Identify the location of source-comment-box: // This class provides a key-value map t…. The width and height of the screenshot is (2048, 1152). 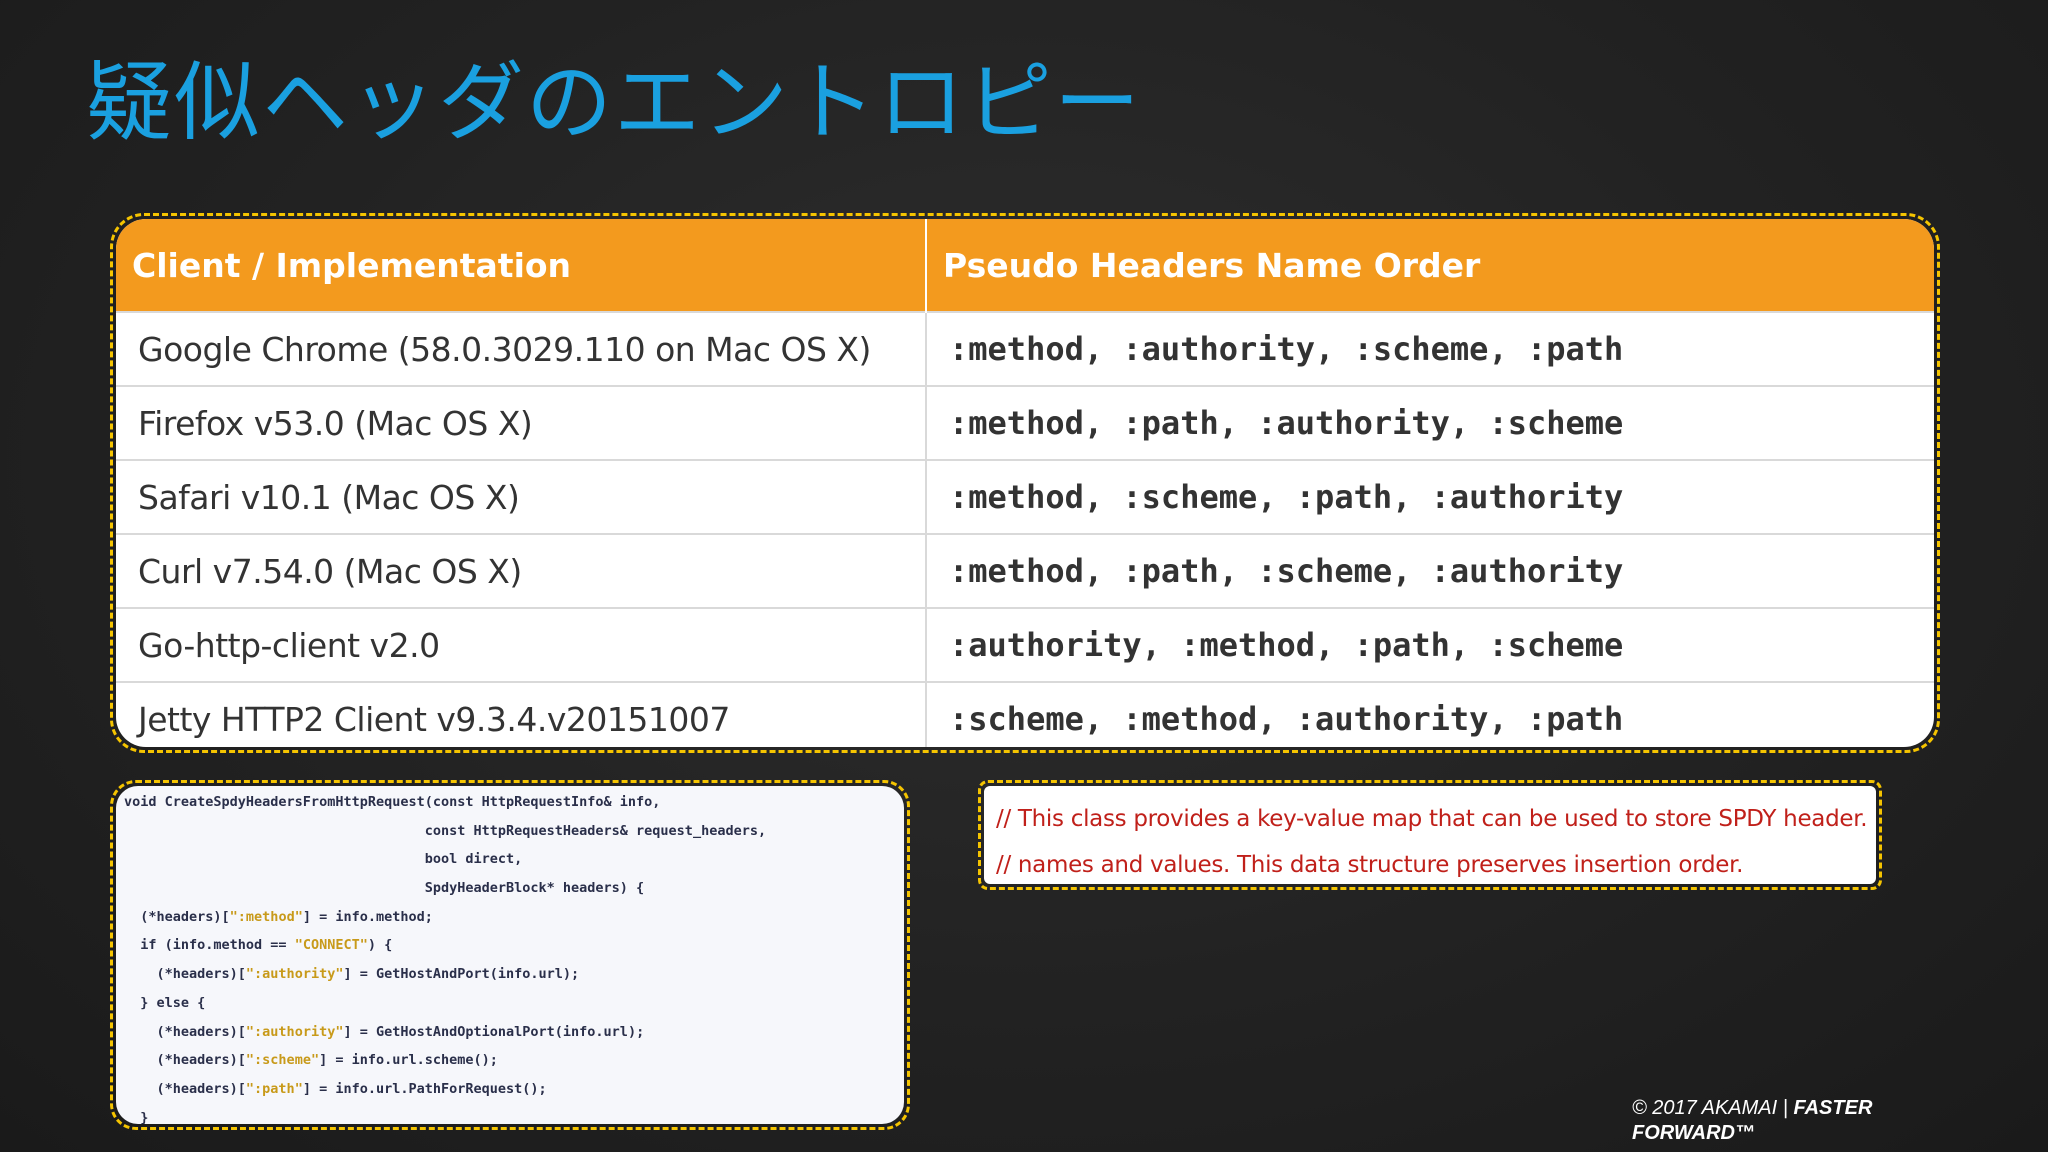
(1430, 835).